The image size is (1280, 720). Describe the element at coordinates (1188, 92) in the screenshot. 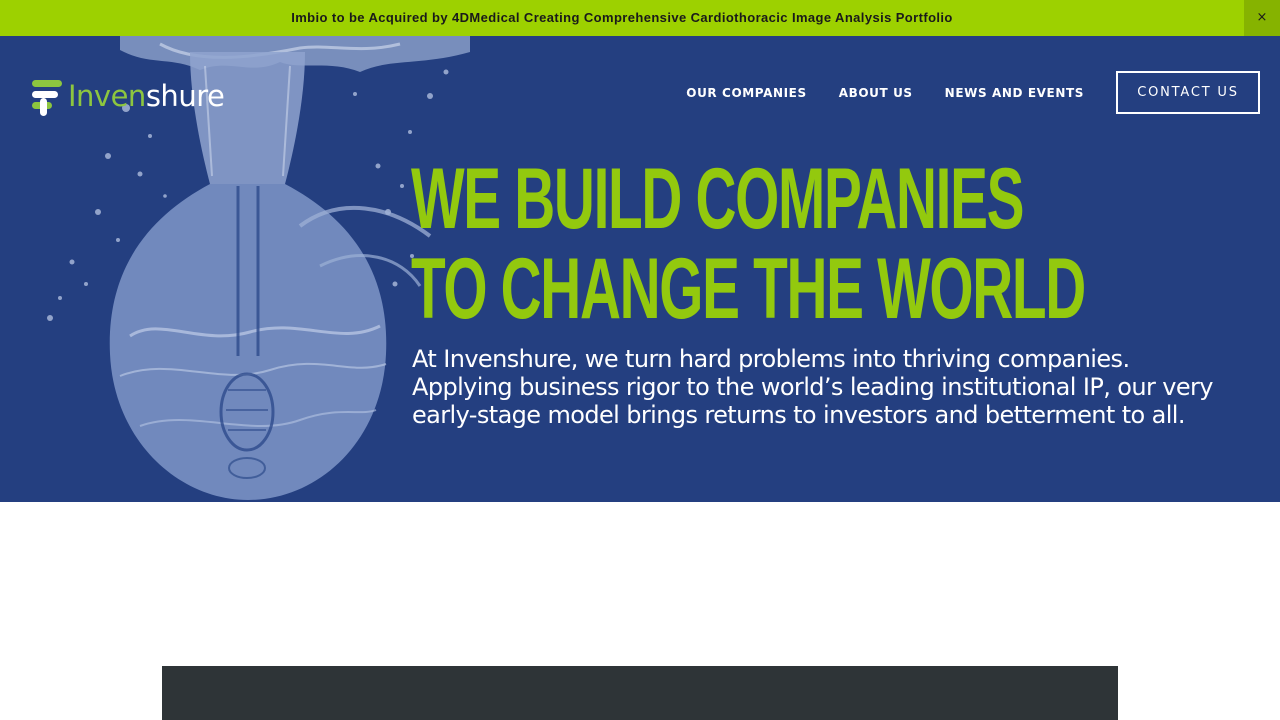

I see `contact-us-button: CONTACT US` at that location.